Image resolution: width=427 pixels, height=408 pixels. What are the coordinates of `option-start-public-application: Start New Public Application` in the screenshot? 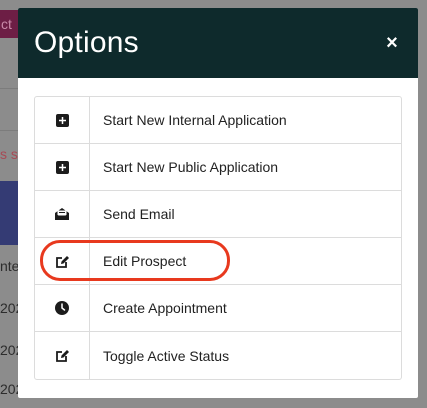 It's located at (218, 167).